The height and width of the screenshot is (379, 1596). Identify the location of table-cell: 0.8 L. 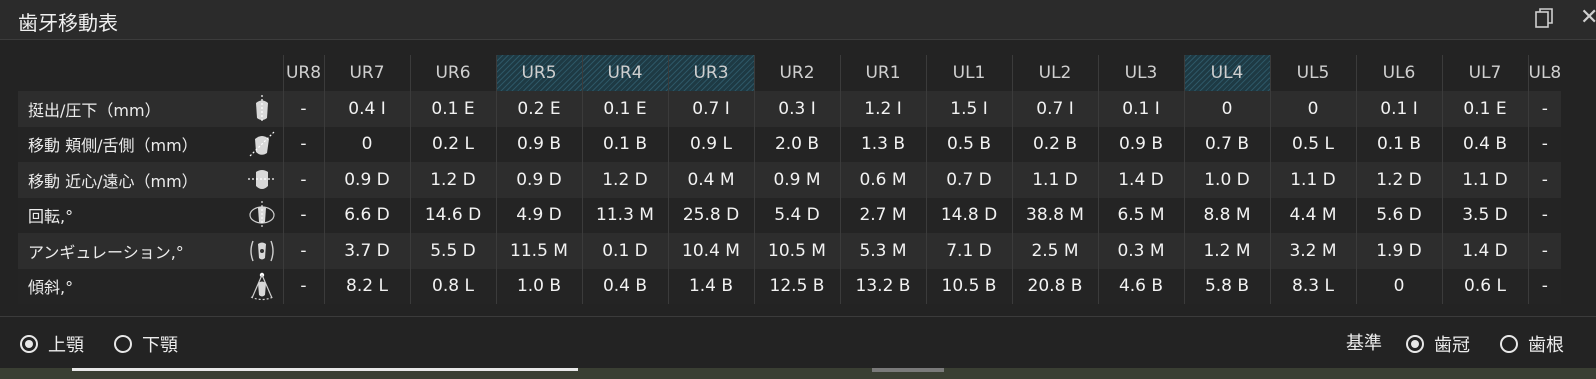
(452, 286).